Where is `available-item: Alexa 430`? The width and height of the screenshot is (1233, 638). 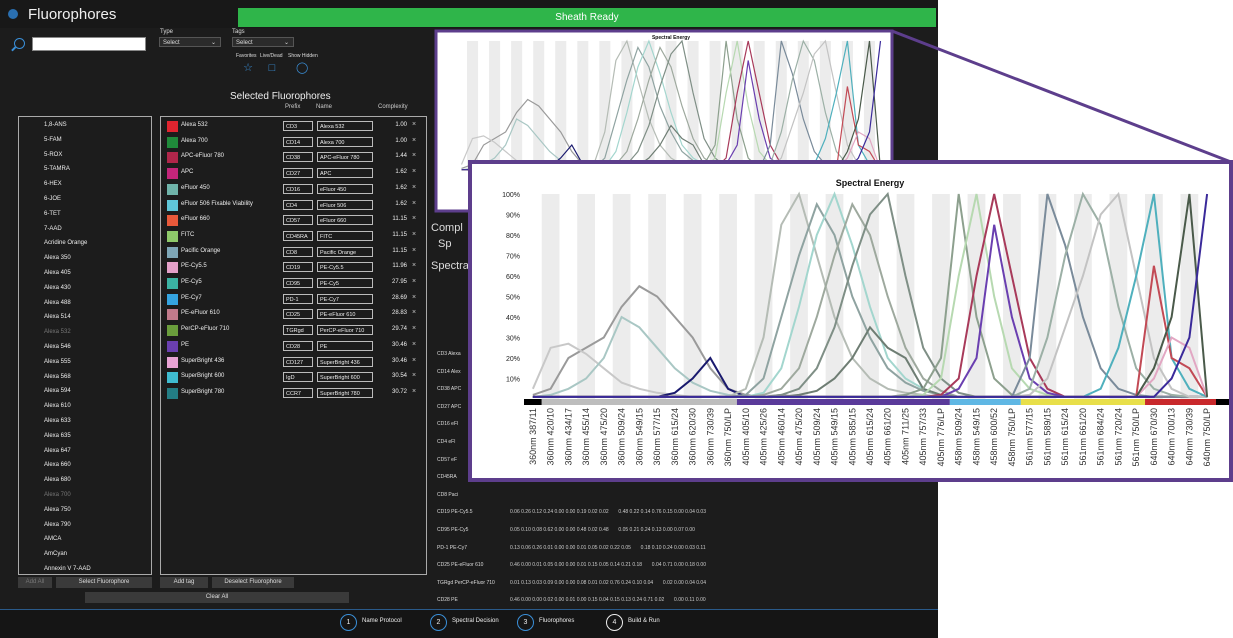
available-item: Alexa 430 is located at coordinates (57, 288).